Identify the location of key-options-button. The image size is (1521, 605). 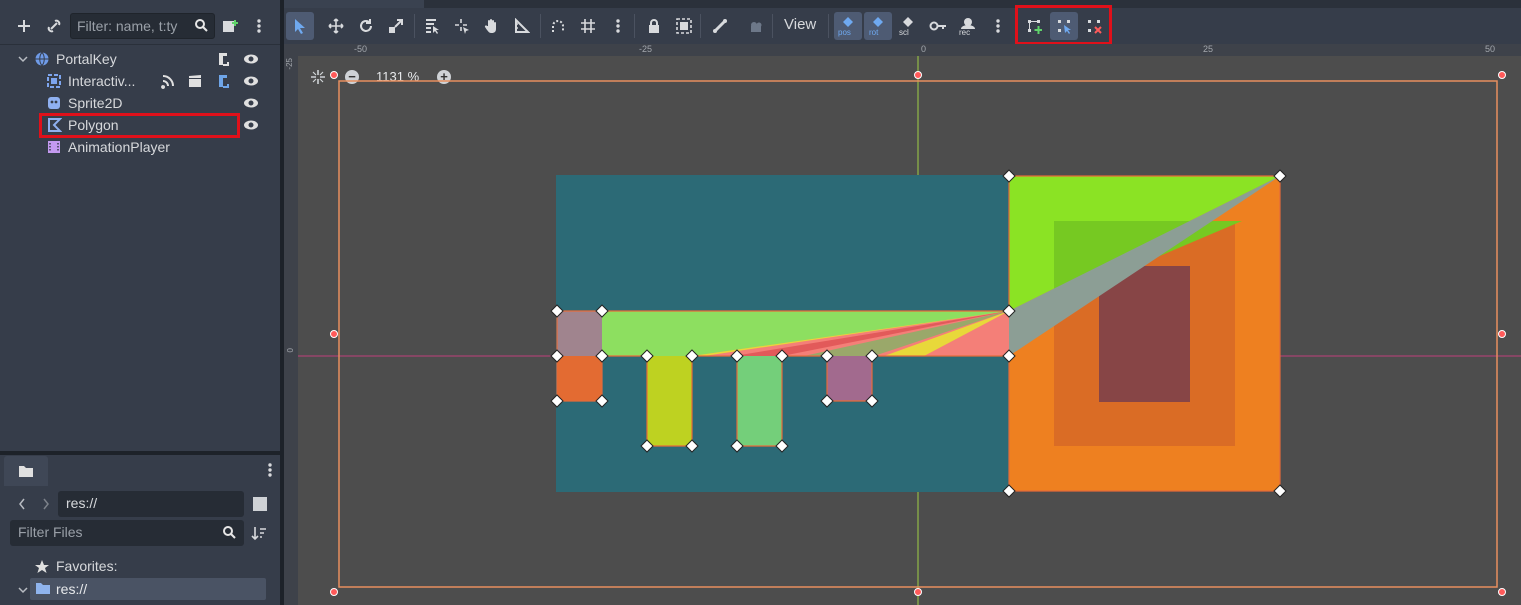
(998, 26).